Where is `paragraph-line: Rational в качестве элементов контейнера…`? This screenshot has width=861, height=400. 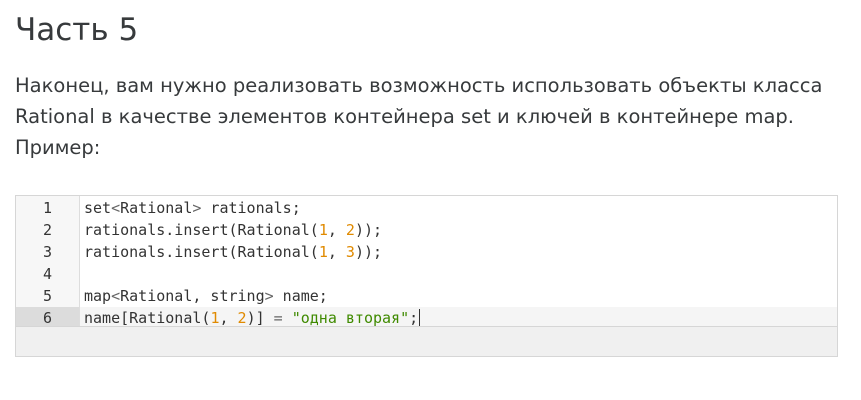 paragraph-line: Rational в качестве элементов контейнера… is located at coordinates (404, 116).